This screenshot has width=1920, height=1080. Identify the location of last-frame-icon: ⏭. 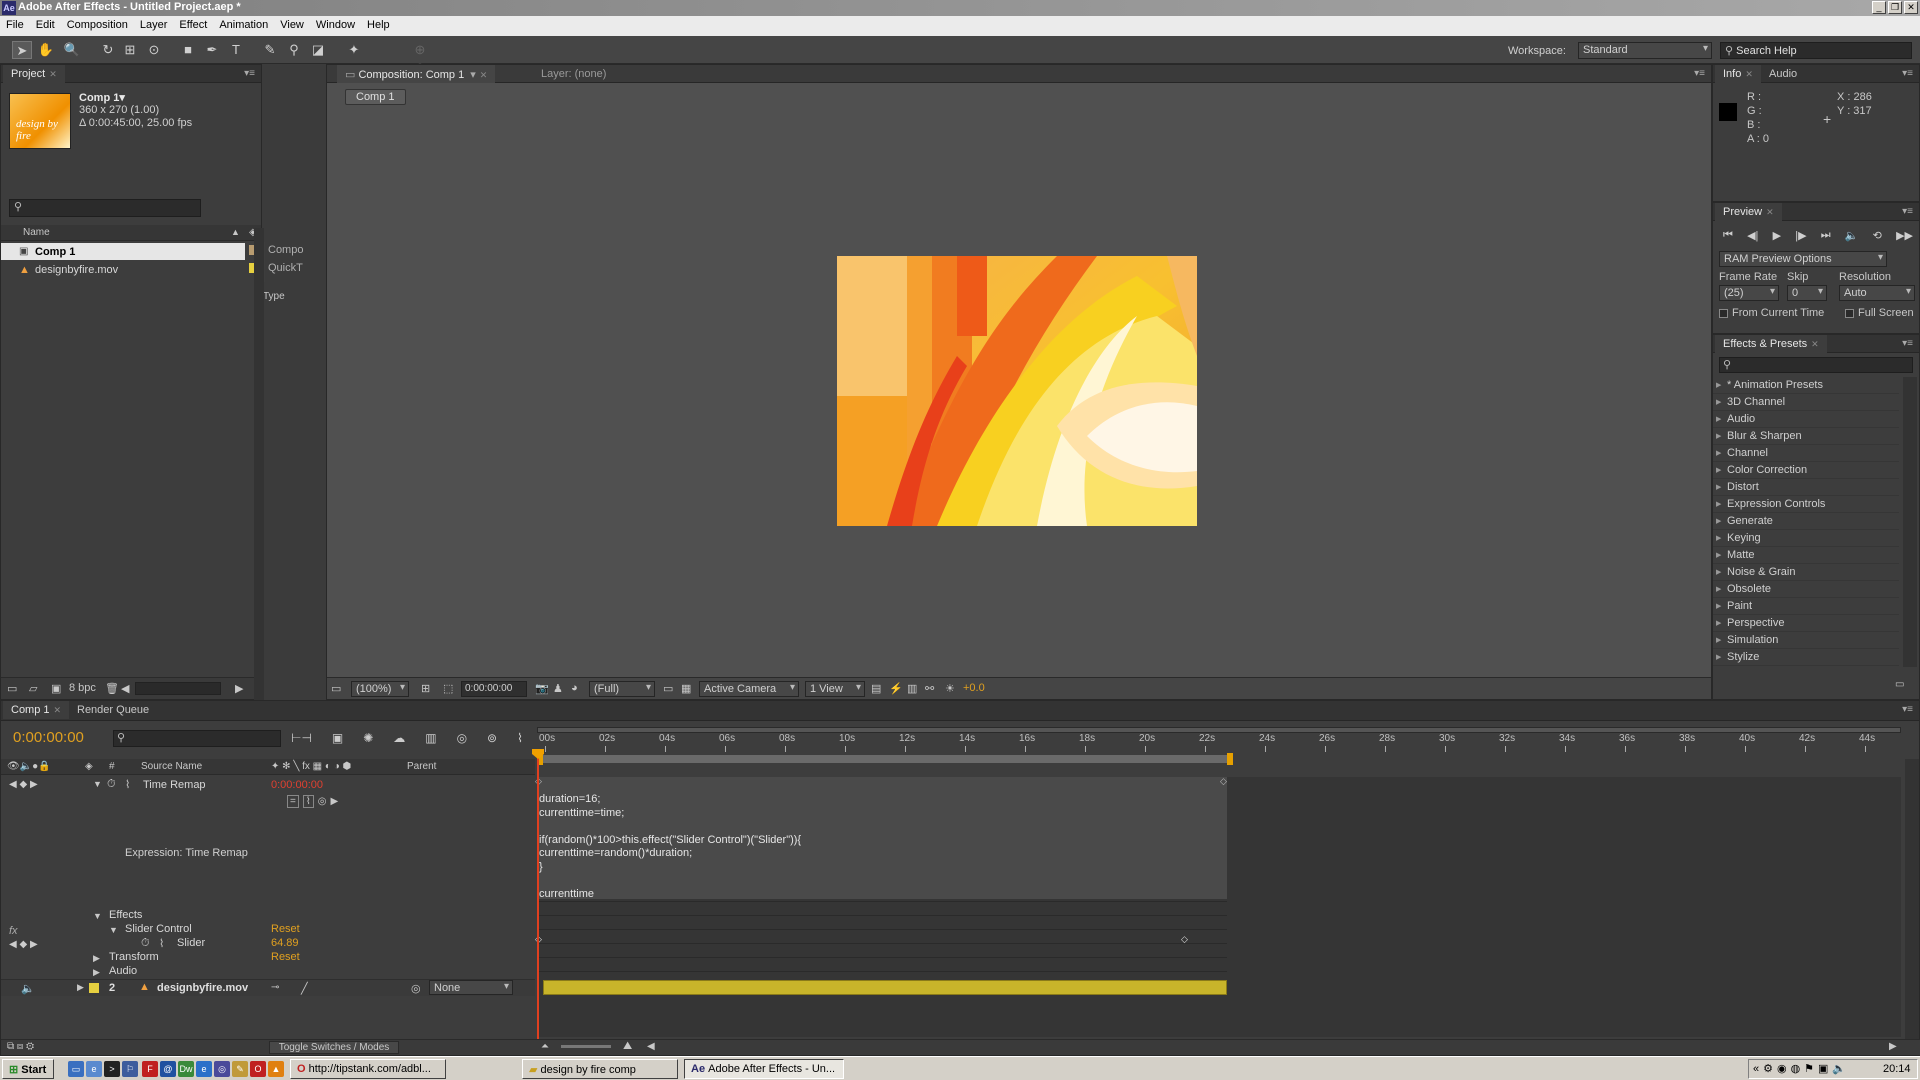
(1826, 235).